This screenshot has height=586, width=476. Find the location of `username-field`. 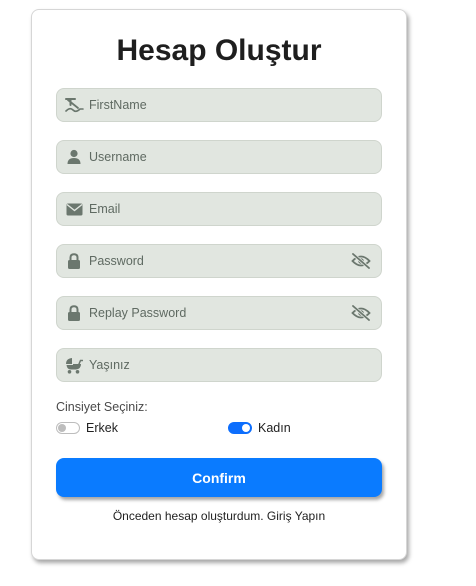

username-field is located at coordinates (219, 157).